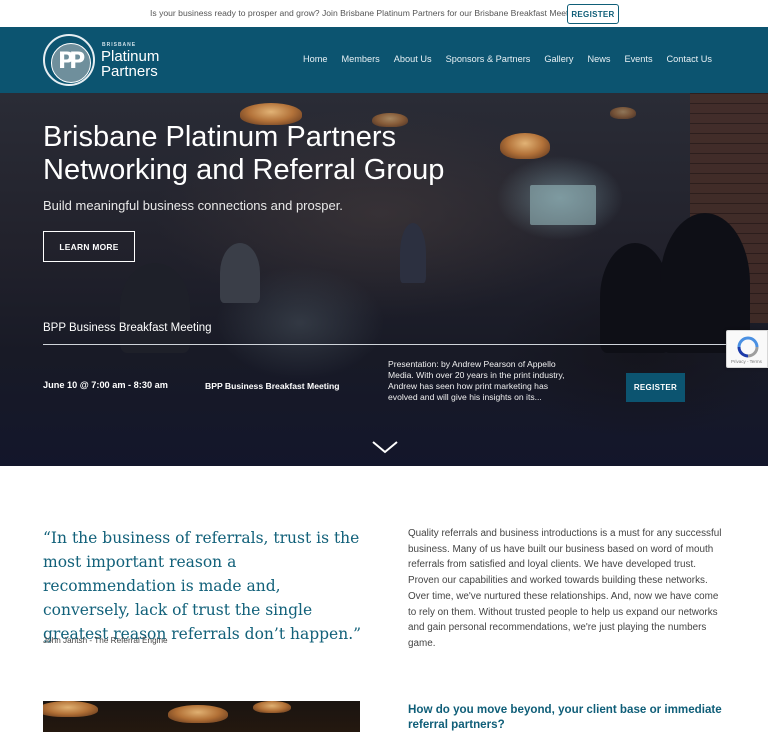 This screenshot has height=732, width=768. I want to click on nav-sponsors-partners: Sponsors & Partners, so click(488, 59).